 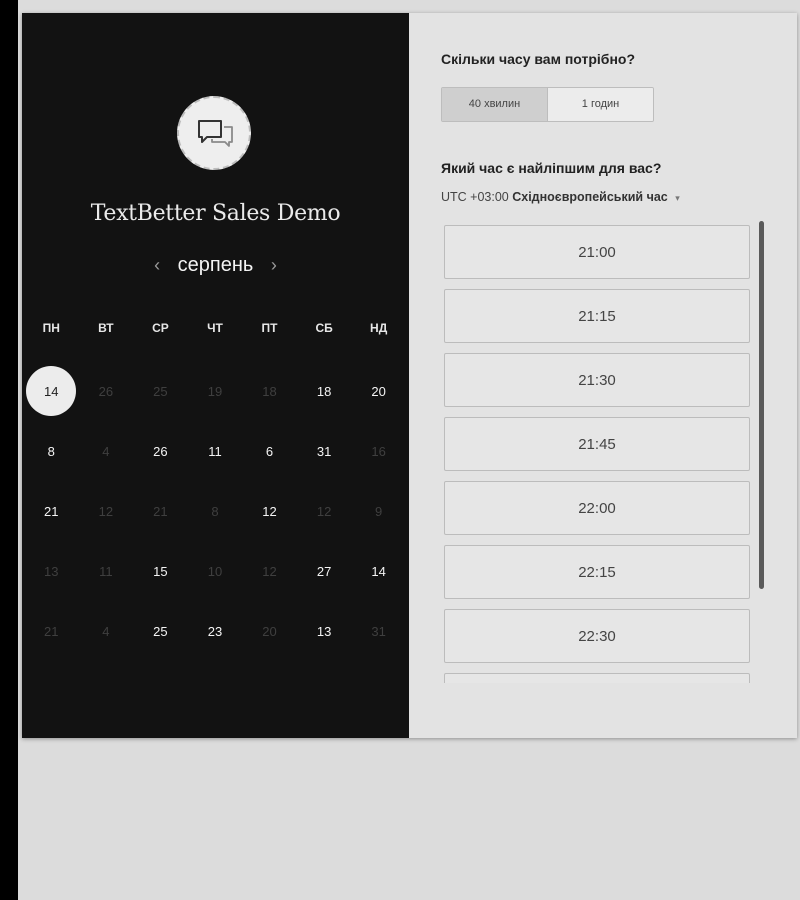 I want to click on calendar-day: 19, so click(x=215, y=391).